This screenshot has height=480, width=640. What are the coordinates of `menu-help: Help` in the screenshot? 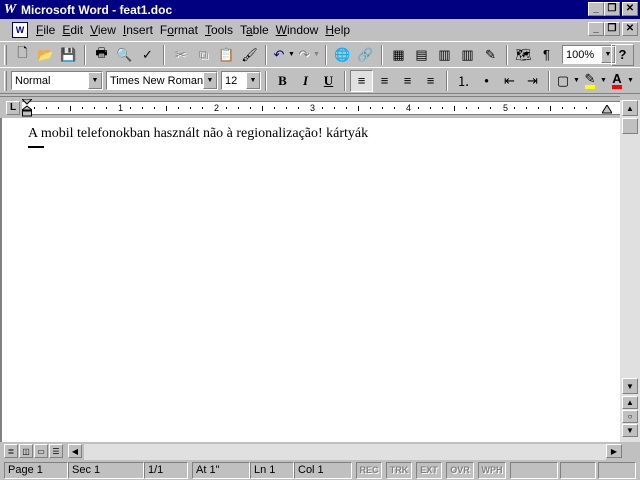 It's located at (339, 30).